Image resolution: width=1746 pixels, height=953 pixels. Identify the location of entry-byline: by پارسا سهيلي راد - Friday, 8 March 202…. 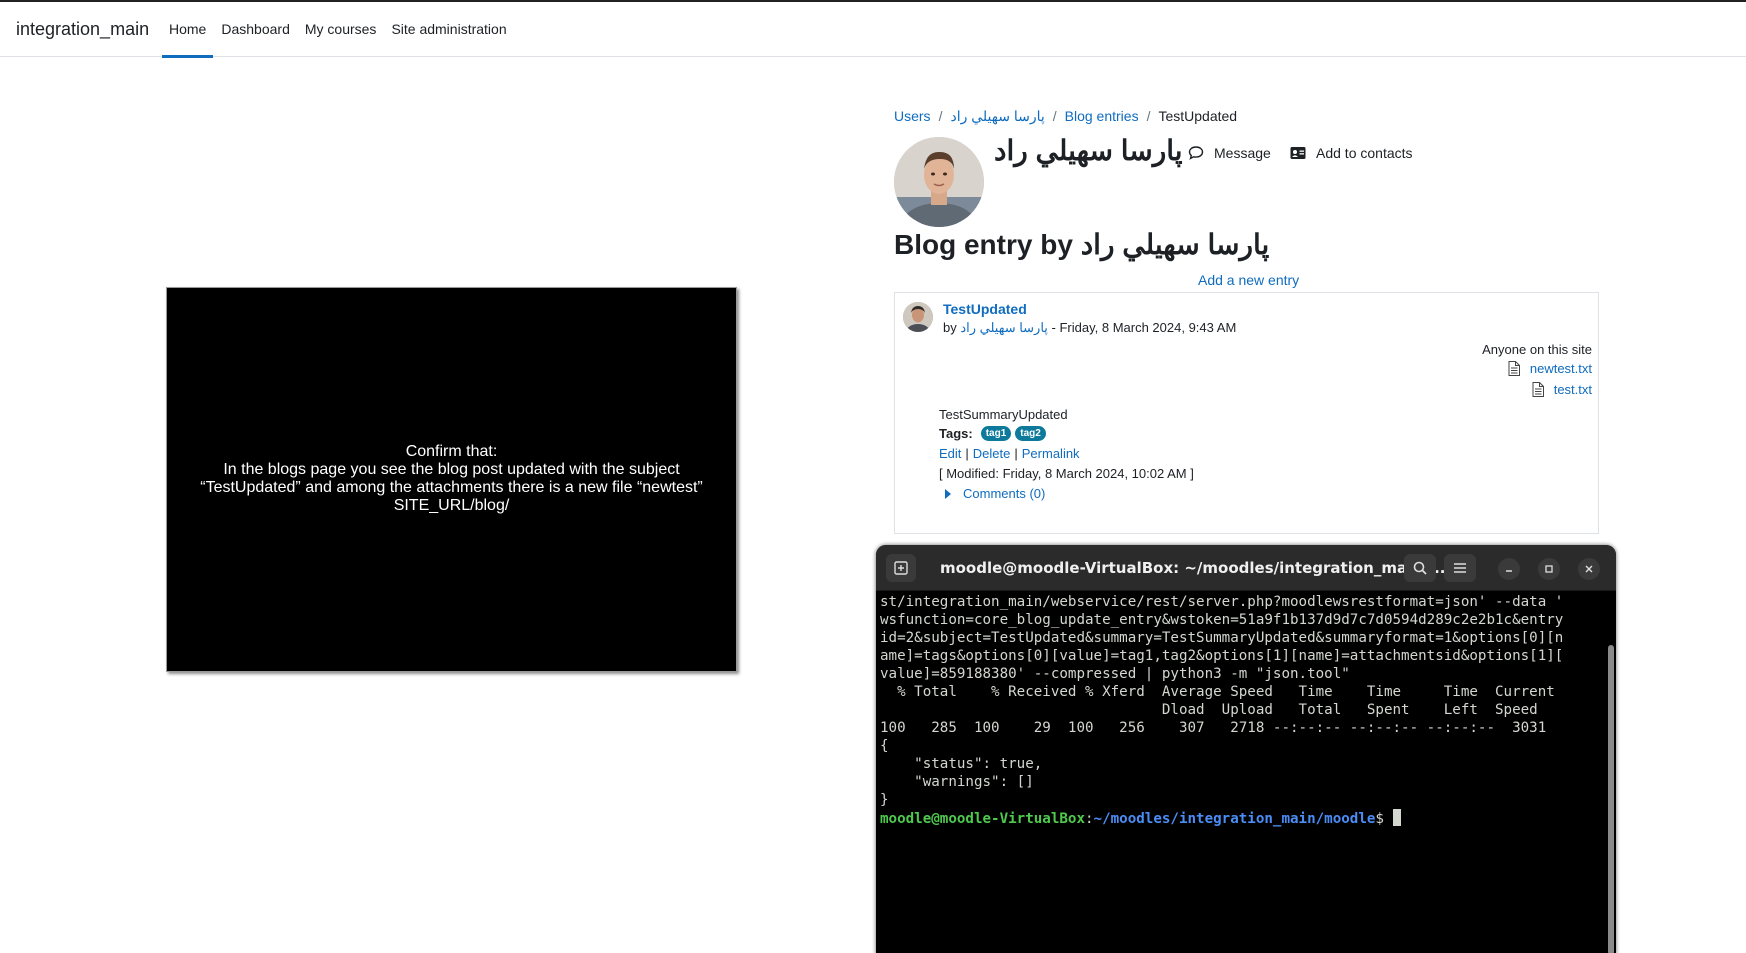
(1089, 328).